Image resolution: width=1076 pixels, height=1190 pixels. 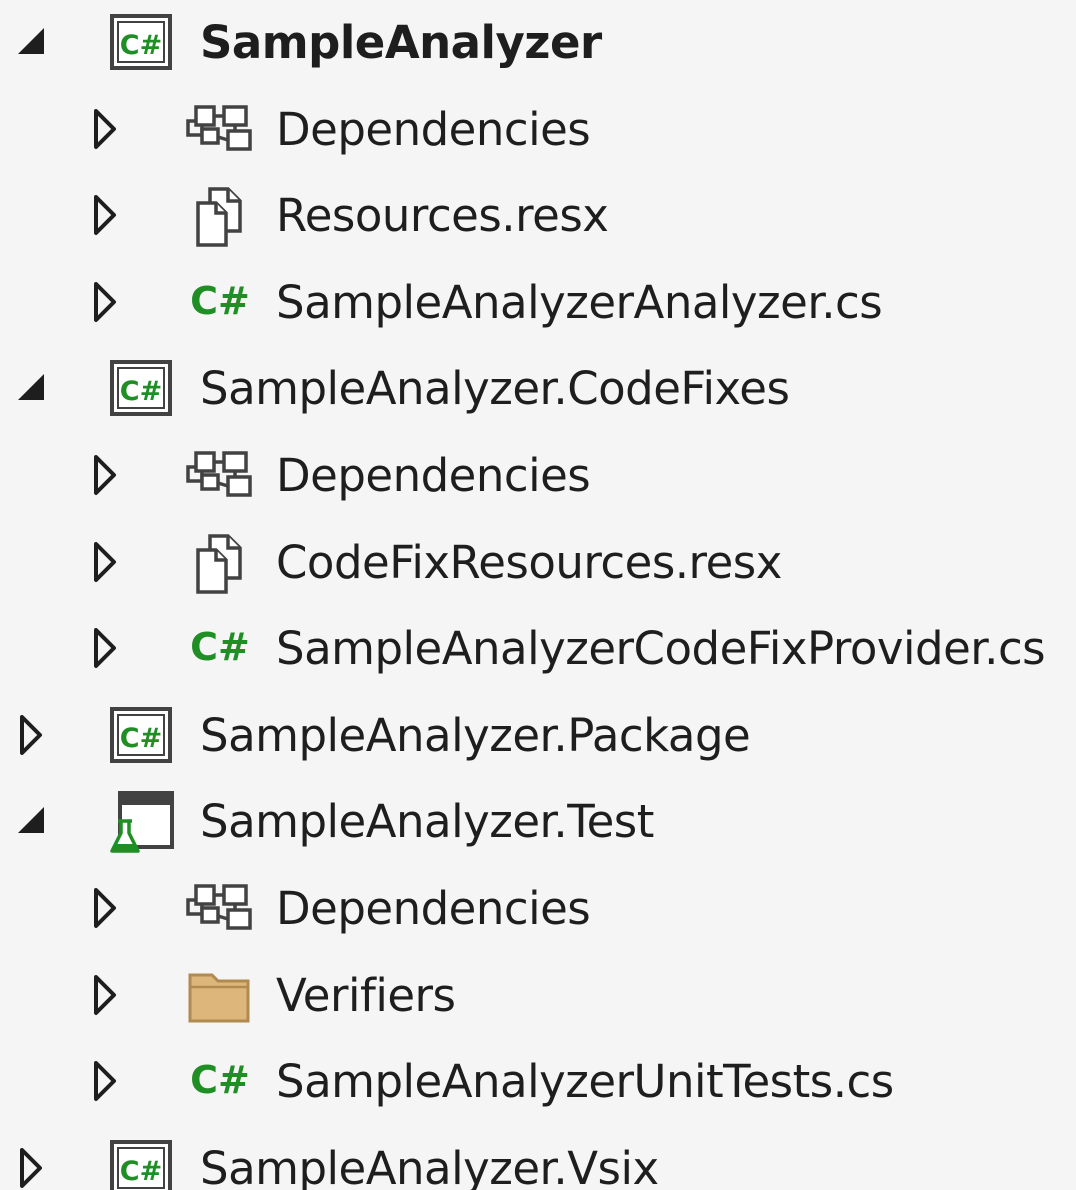 I want to click on tree-item: SampleAnalyzer.Test, so click(x=538, y=822).